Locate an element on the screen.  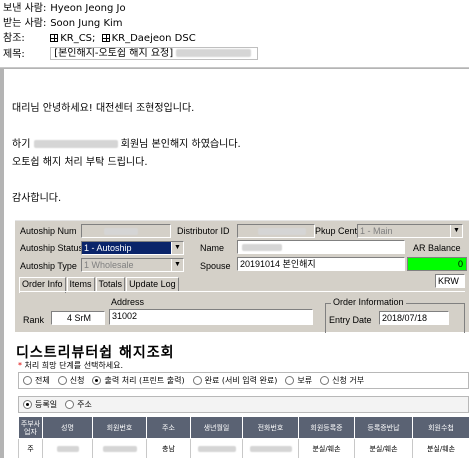
from-value: Hyeon Jeong Jo is located at coordinates (87, 9).